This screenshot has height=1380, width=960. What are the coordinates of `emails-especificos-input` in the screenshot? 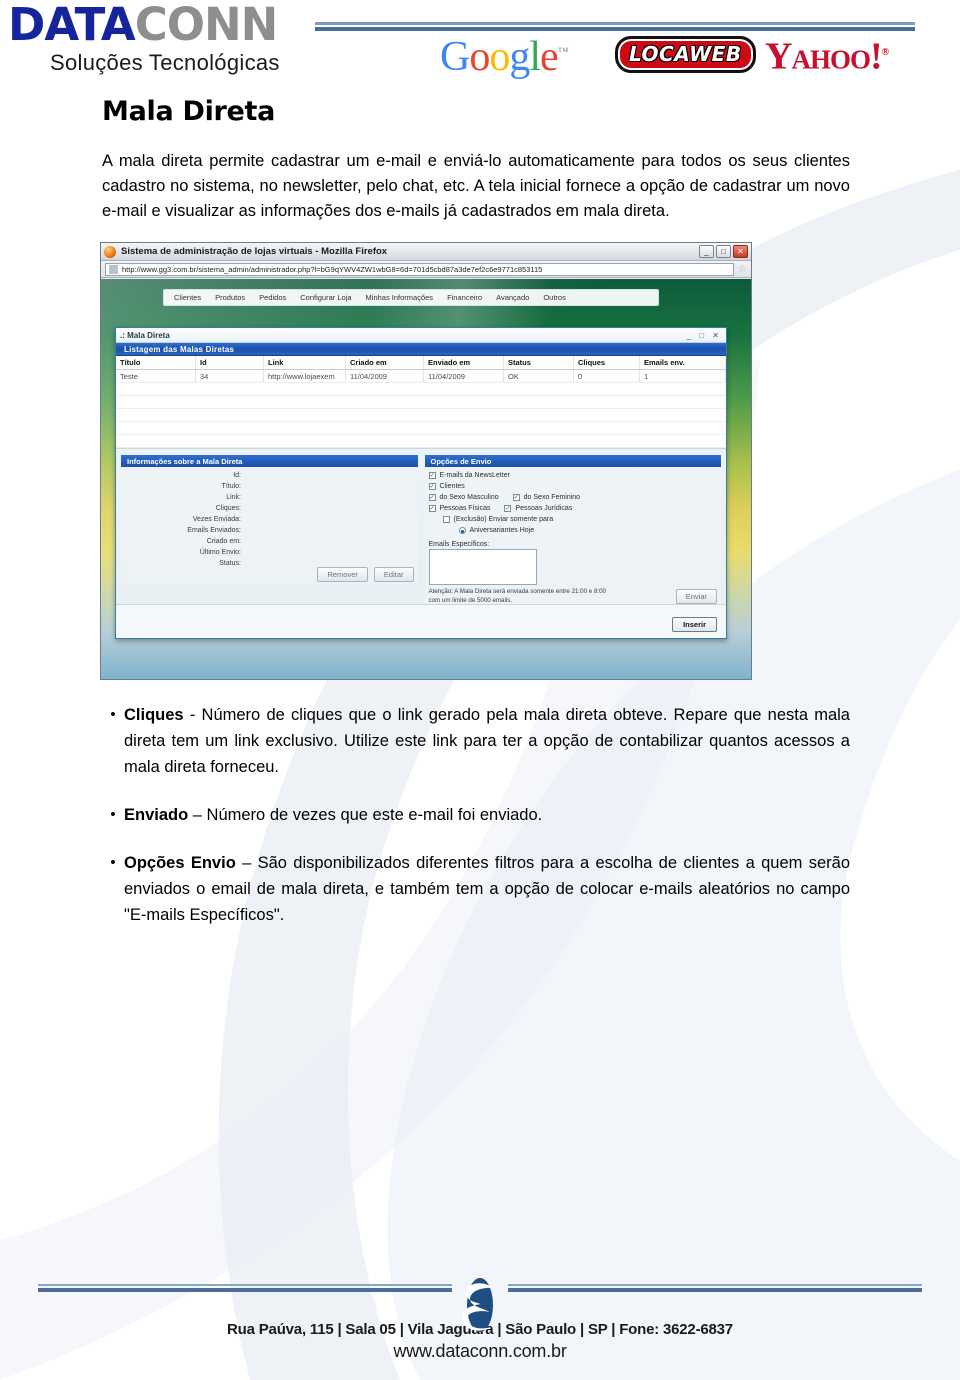 It's located at (482, 567).